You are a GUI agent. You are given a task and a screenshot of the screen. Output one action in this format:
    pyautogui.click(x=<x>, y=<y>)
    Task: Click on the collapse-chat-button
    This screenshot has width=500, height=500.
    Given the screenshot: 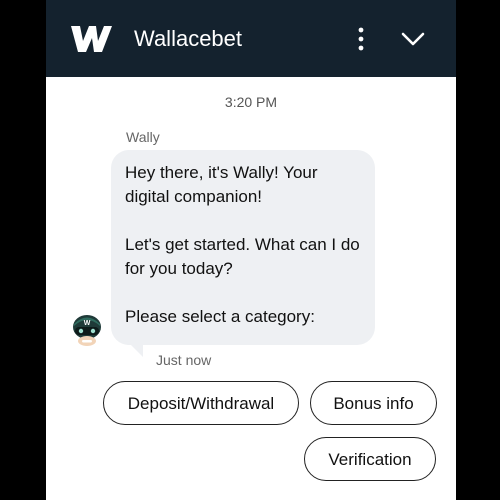 What is the action you would take?
    pyautogui.click(x=413, y=39)
    